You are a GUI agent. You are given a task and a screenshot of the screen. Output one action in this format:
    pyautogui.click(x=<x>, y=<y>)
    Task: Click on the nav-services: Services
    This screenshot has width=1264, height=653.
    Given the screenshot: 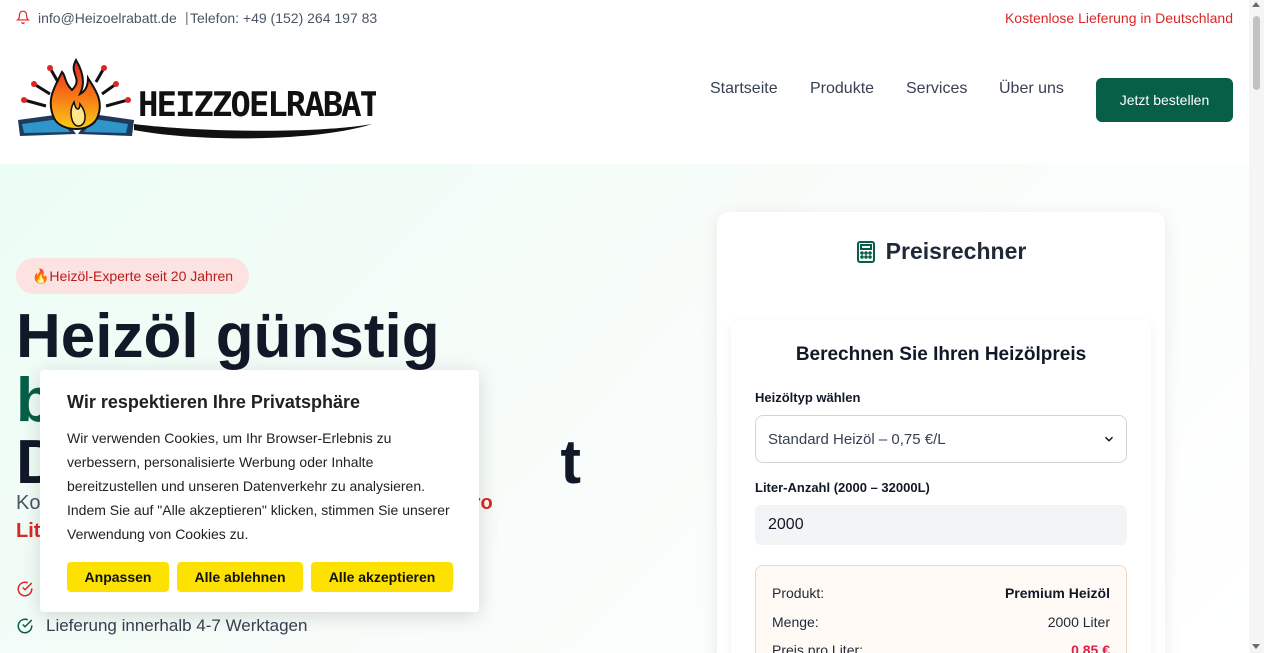 What is the action you would take?
    pyautogui.click(x=936, y=89)
    